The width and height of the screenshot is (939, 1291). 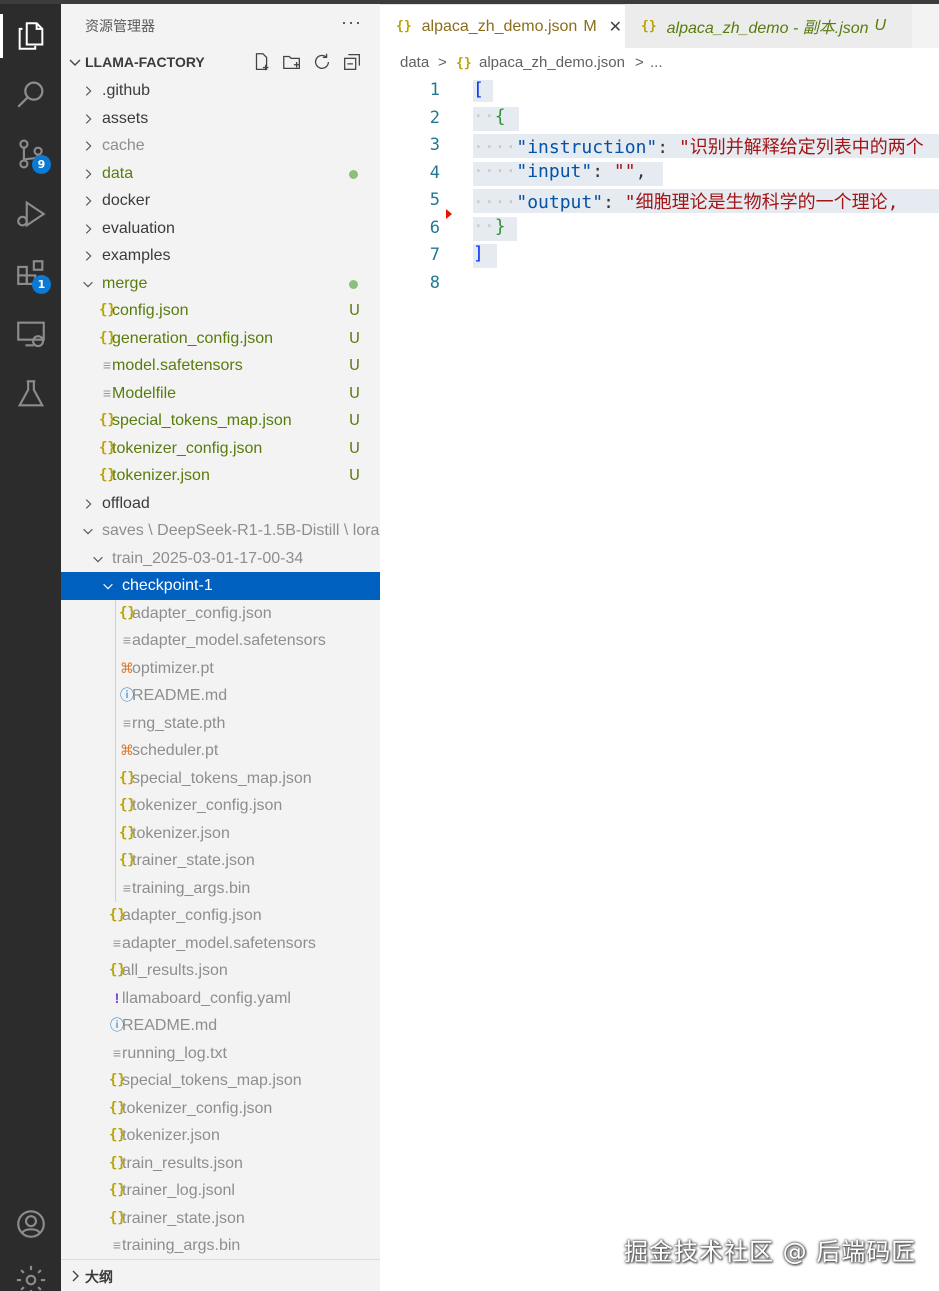 I want to click on collapse-all-icon, so click(x=352, y=62).